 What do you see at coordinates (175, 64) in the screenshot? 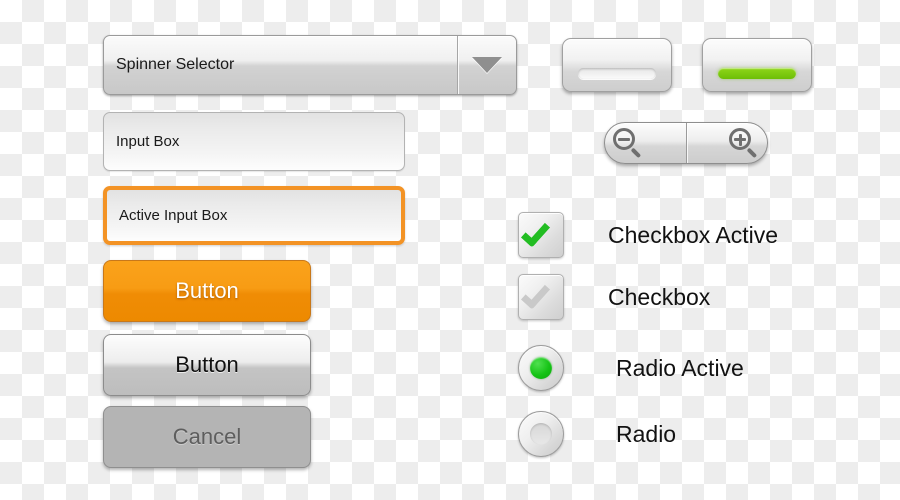
I see `spinner-selector-label: Spinner Selector` at bounding box center [175, 64].